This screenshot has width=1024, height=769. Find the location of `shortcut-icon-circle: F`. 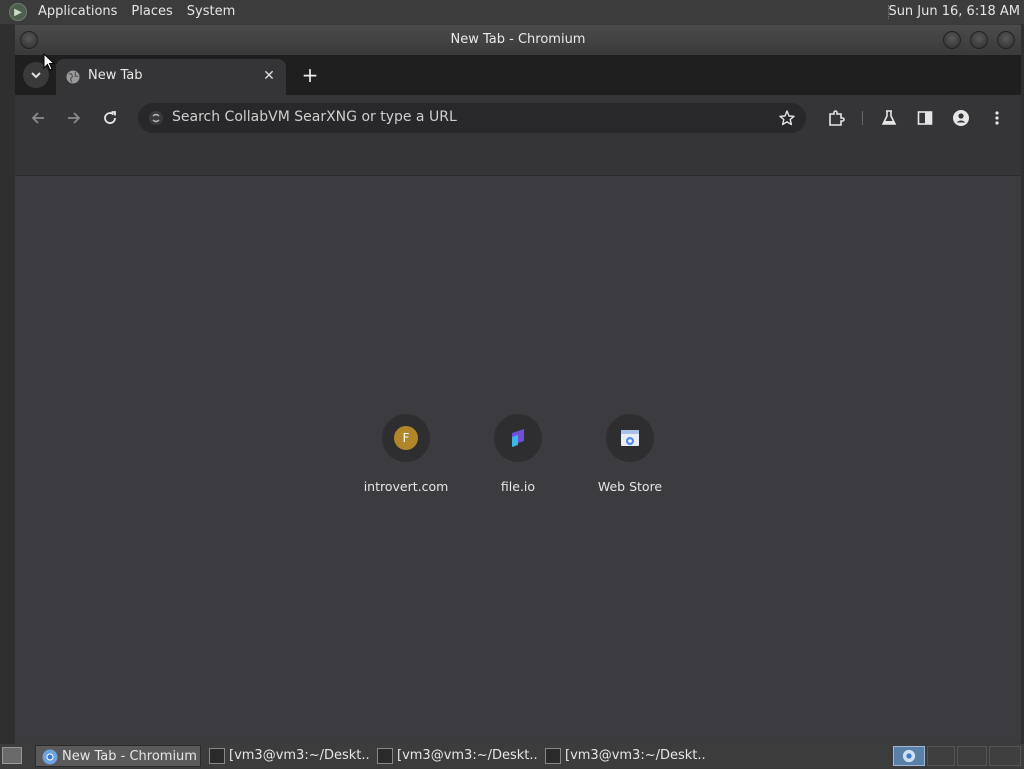

shortcut-icon-circle: F is located at coordinates (406, 438).